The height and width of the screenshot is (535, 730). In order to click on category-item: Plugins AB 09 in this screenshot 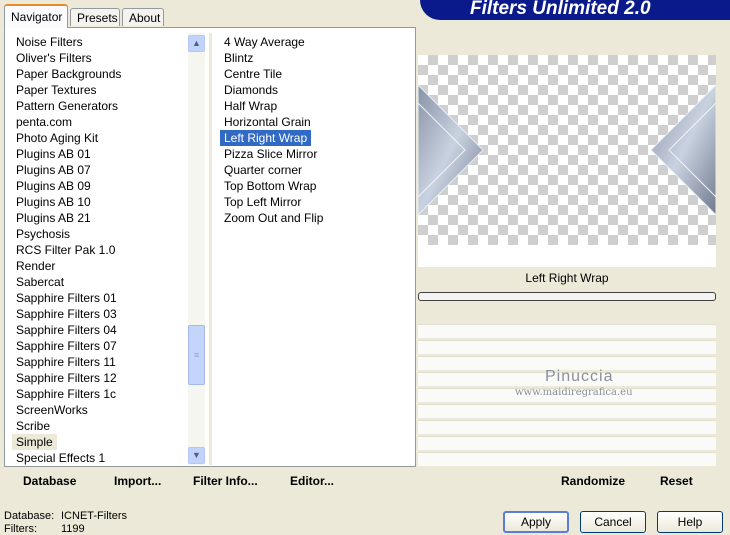, I will do `click(53, 186)`.